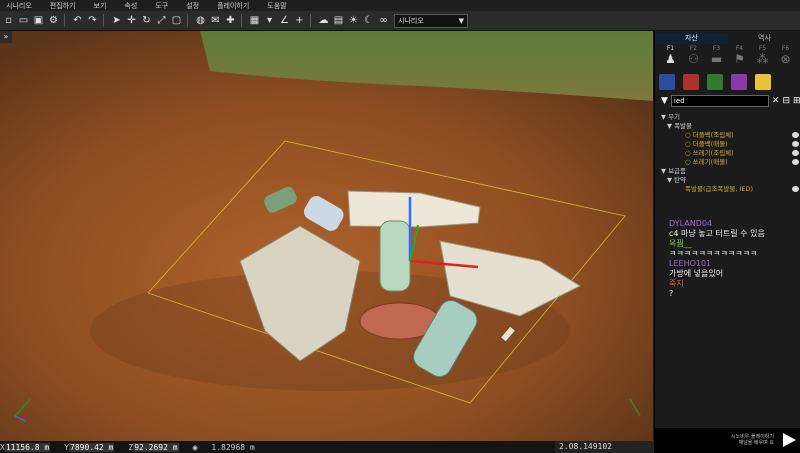 The image size is (800, 453). Describe the element at coordinates (400, 5) in the screenshot. I see `menu-bar: 시나리오 편집하기 보기 속성 도구 설정 플레이하기 도움말` at that location.